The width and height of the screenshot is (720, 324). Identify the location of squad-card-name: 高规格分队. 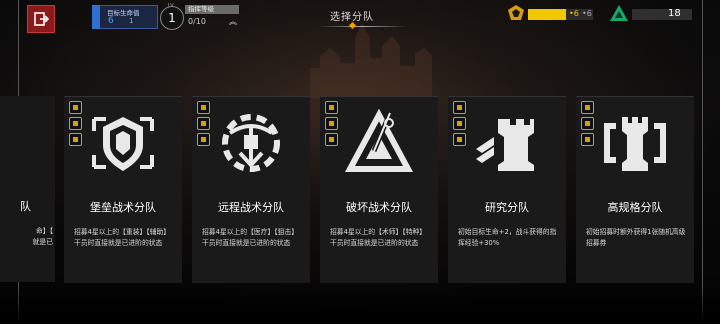
(635, 207).